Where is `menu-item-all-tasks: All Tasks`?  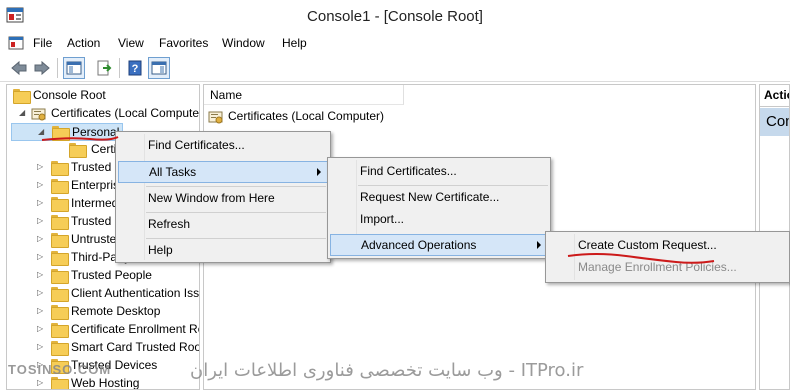
menu-item-all-tasks: All Tasks is located at coordinates (223, 172).